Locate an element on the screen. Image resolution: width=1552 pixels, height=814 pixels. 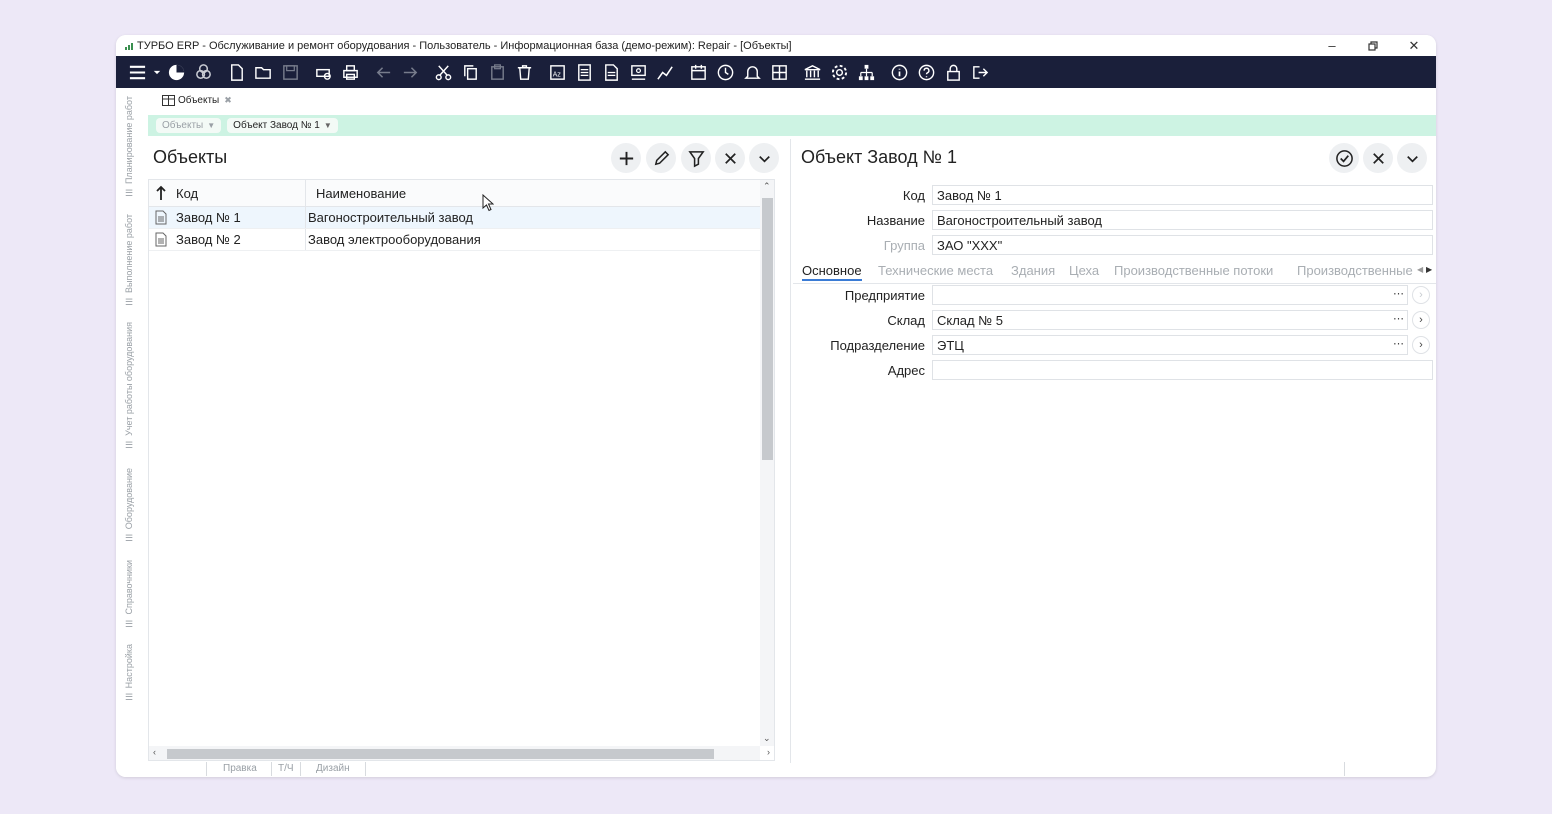
back-arrow-icon is located at coordinates (383, 72).